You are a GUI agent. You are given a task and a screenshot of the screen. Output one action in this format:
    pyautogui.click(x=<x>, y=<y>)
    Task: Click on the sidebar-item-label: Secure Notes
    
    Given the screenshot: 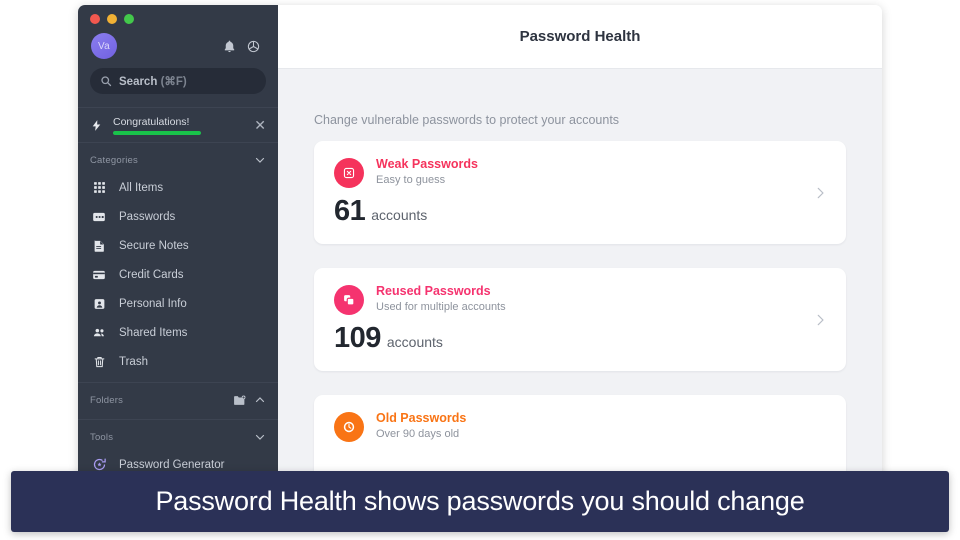 What is the action you would take?
    pyautogui.click(x=154, y=245)
    